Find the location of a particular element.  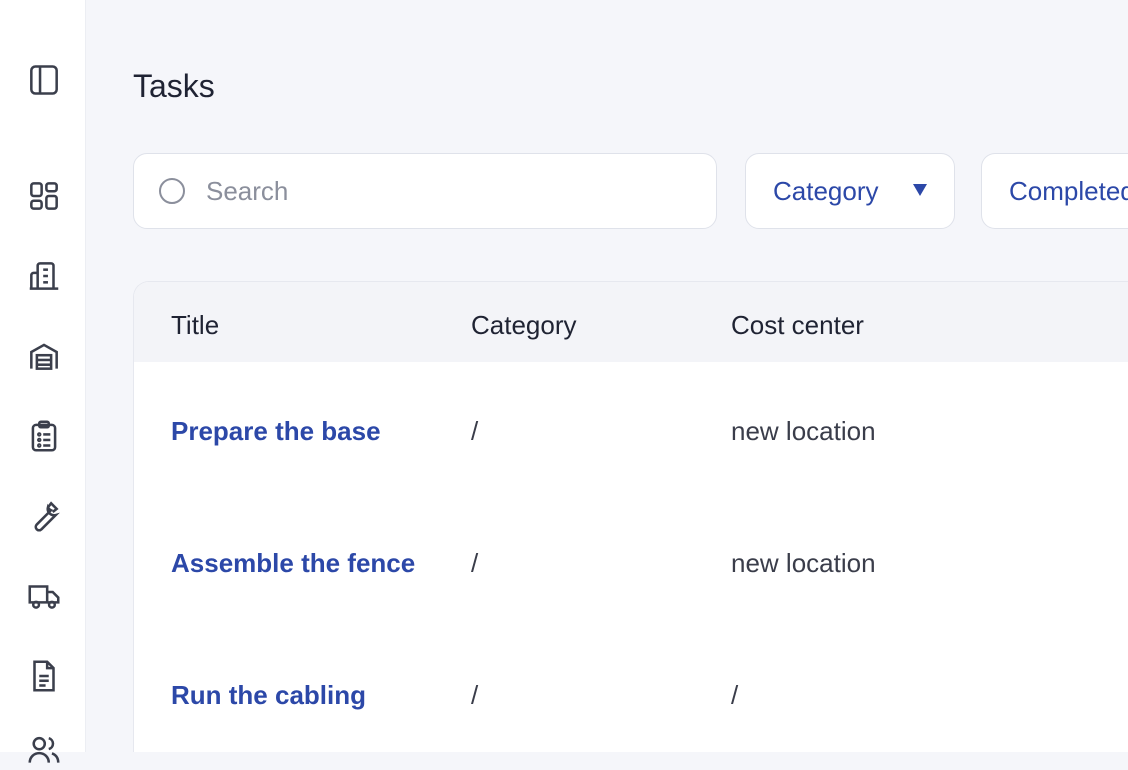

search-input is located at coordinates (446, 191).